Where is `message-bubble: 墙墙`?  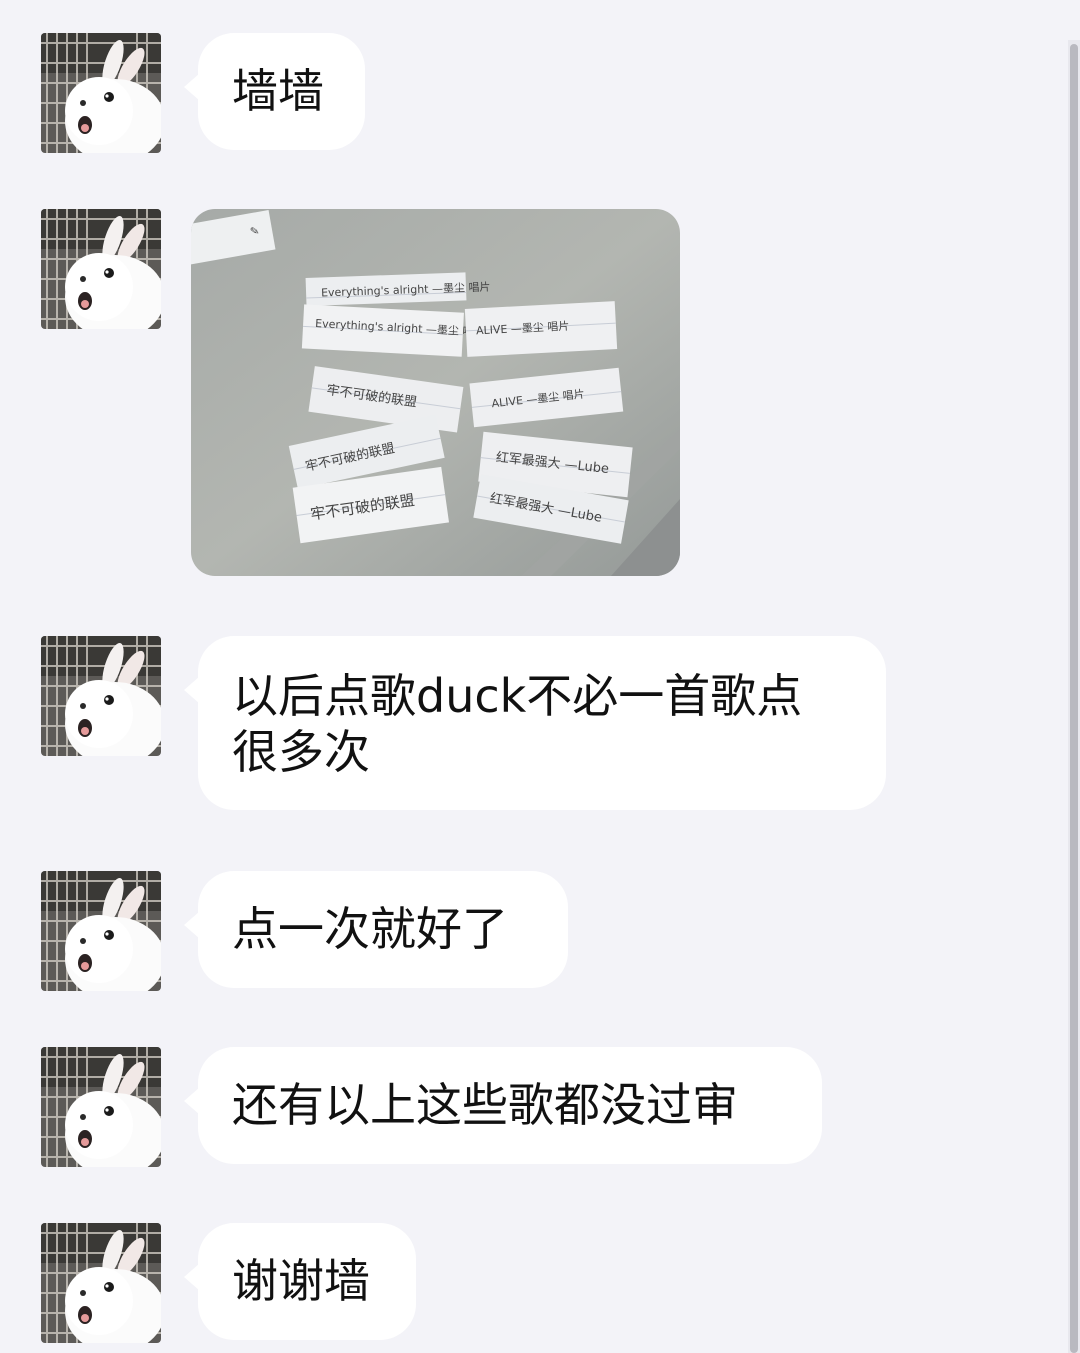 message-bubble: 墙墙 is located at coordinates (274, 91).